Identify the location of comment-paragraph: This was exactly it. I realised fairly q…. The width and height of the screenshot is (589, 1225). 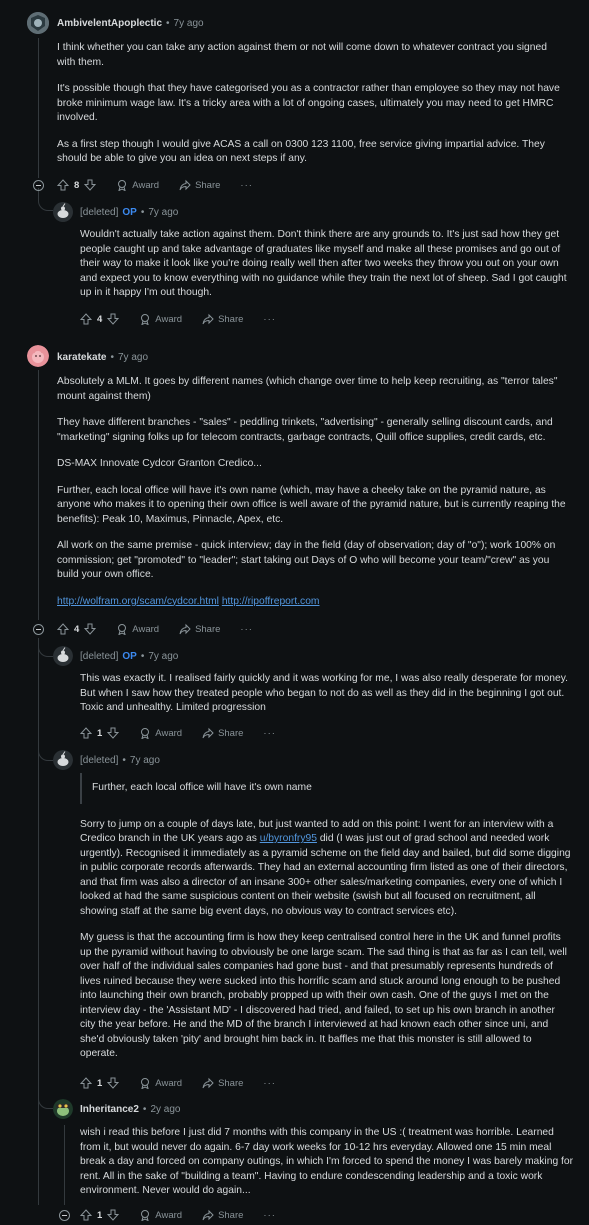
(324, 693).